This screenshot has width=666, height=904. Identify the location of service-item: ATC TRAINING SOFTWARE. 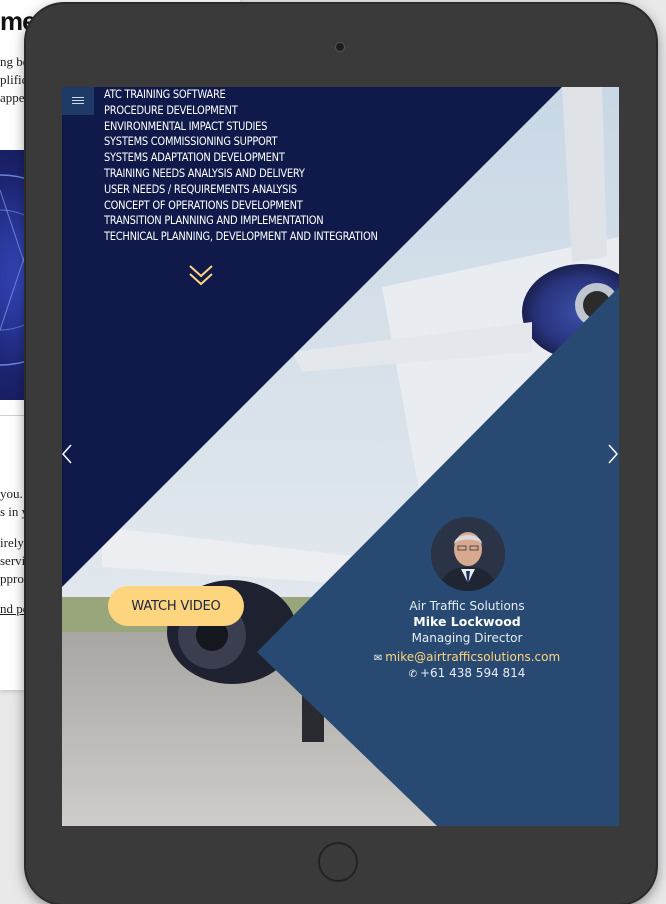
(165, 94).